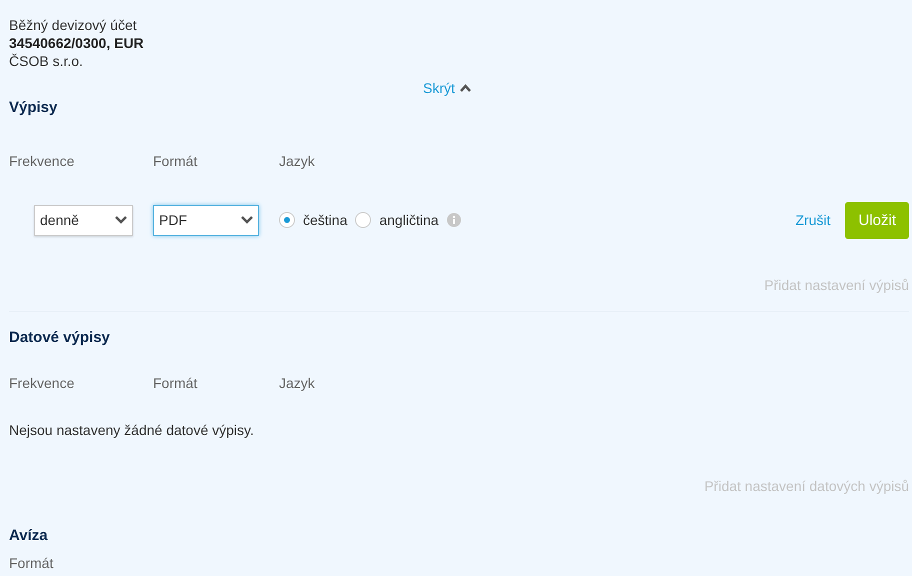 This screenshot has width=912, height=576. I want to click on language-radio: angličtina, so click(397, 220).